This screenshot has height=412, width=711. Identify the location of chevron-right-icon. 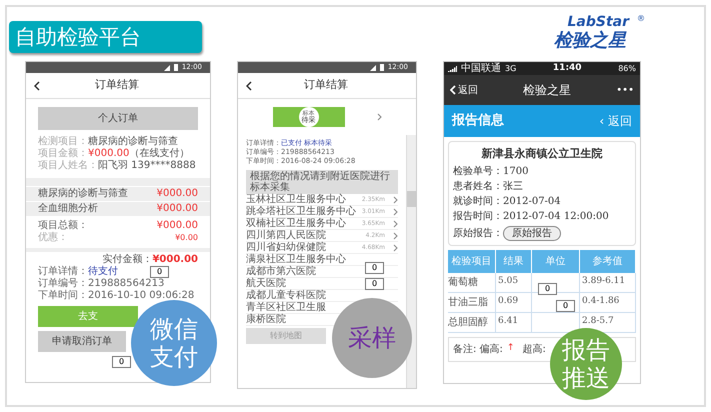
(379, 117).